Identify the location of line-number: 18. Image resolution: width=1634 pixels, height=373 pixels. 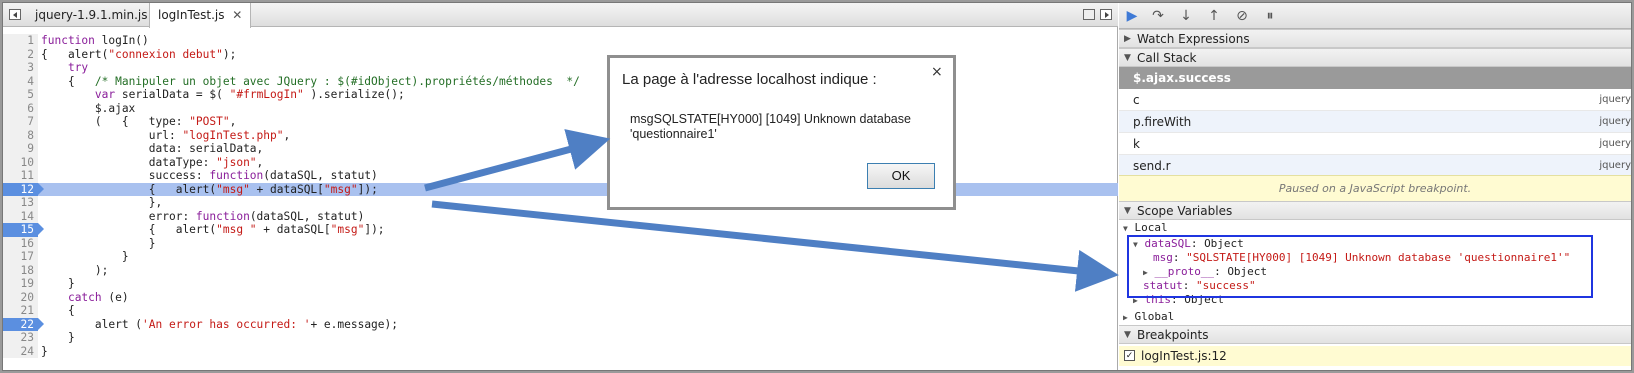
(20, 270).